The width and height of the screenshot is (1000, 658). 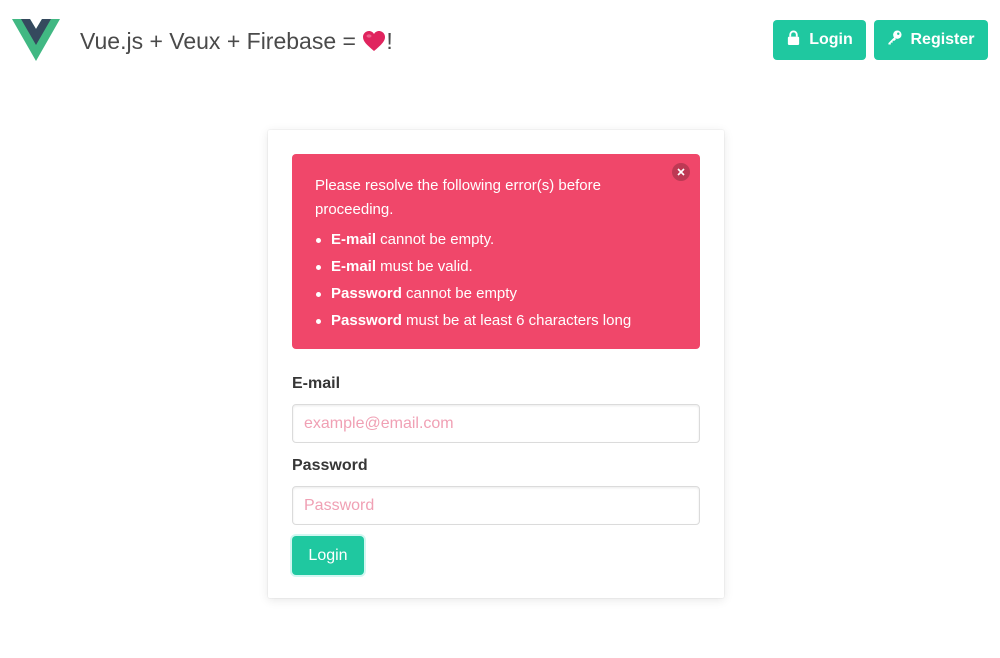 I want to click on error-text: must be valid., so click(x=424, y=266).